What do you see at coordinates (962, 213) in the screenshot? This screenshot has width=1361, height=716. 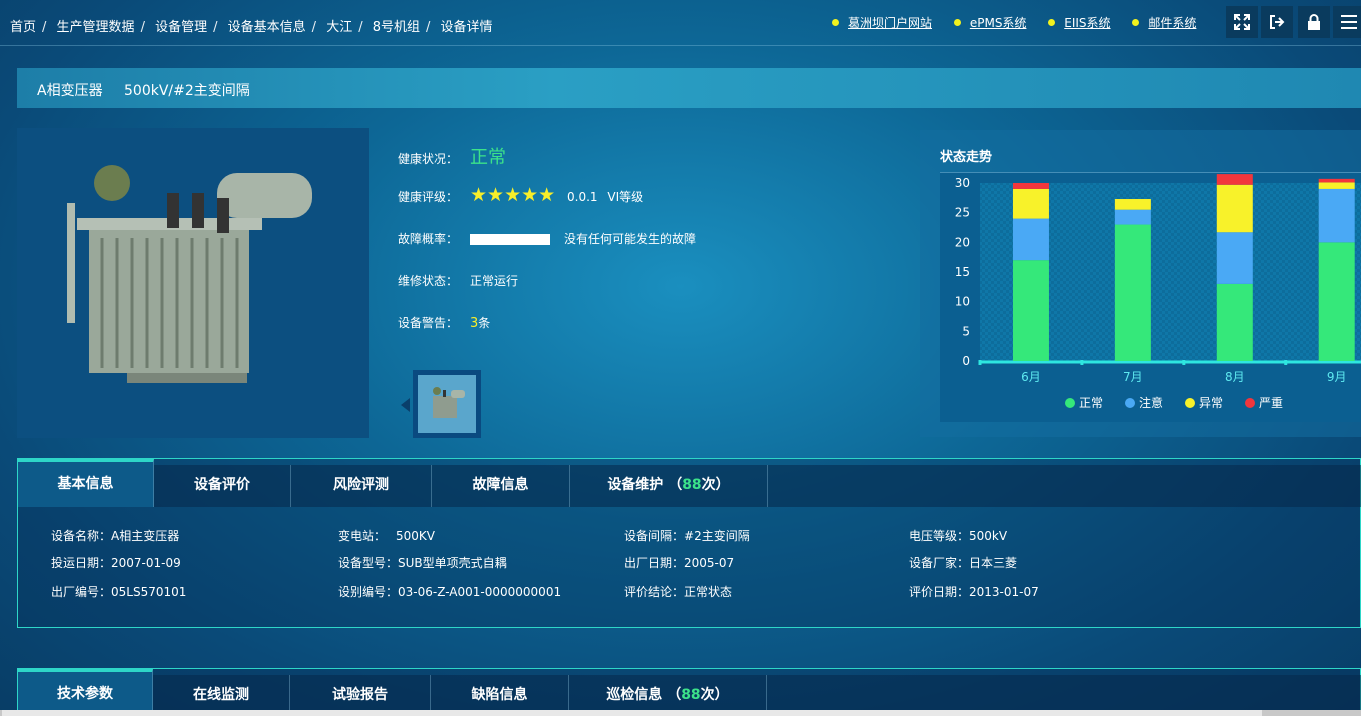 I see `y-tick-label: 25` at bounding box center [962, 213].